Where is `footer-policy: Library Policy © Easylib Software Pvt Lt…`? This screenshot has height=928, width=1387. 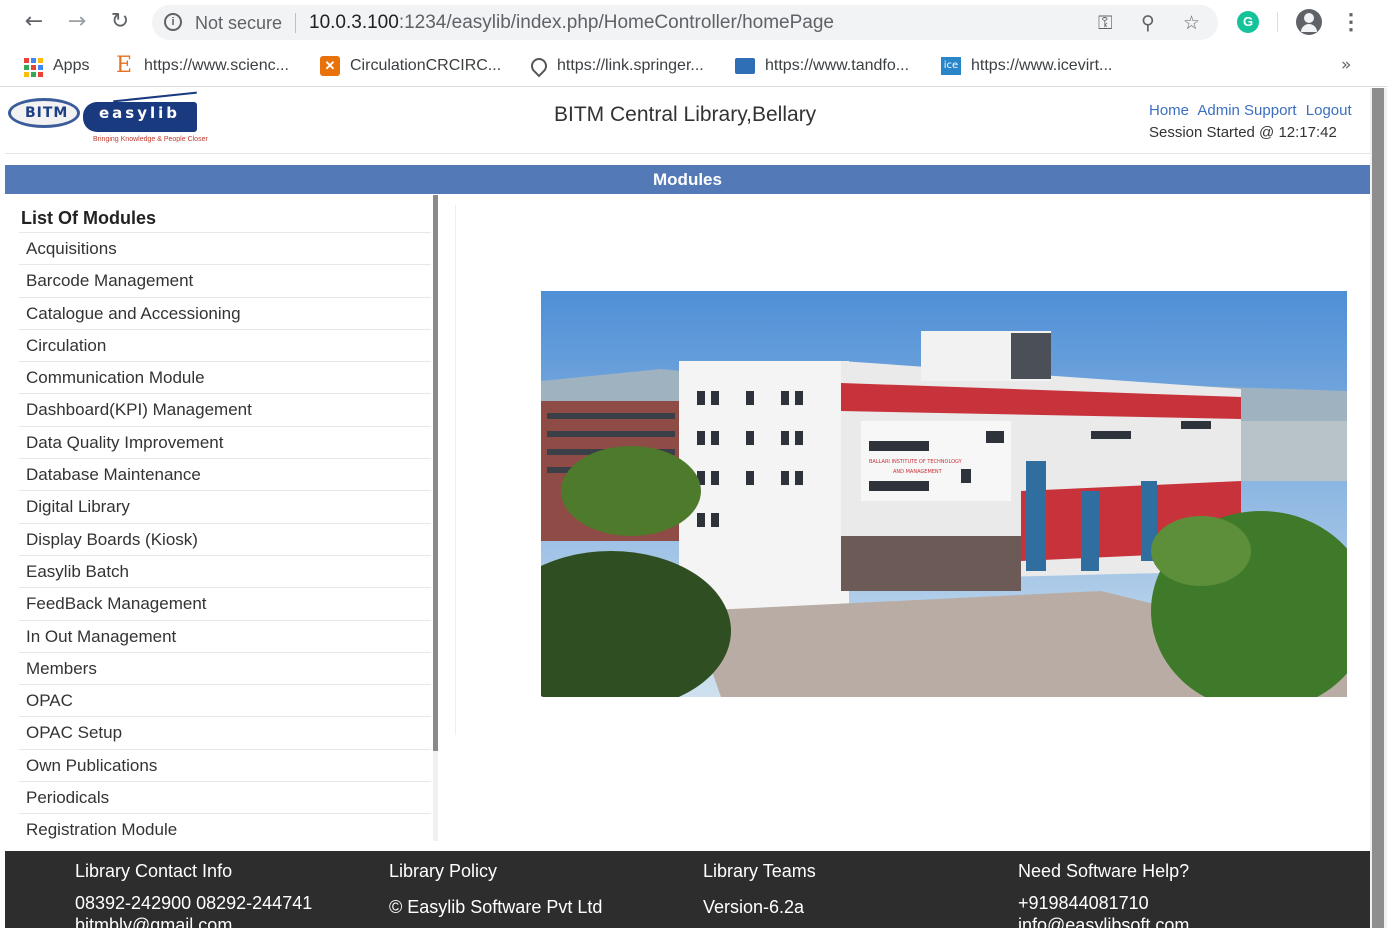
footer-policy: Library Policy © Easylib Software Pvt Lt… is located at coordinates (495, 889).